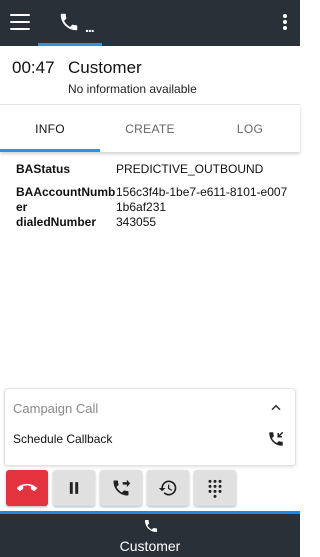  What do you see at coordinates (150, 546) in the screenshot?
I see `bottom-bar-label: Customer` at bounding box center [150, 546].